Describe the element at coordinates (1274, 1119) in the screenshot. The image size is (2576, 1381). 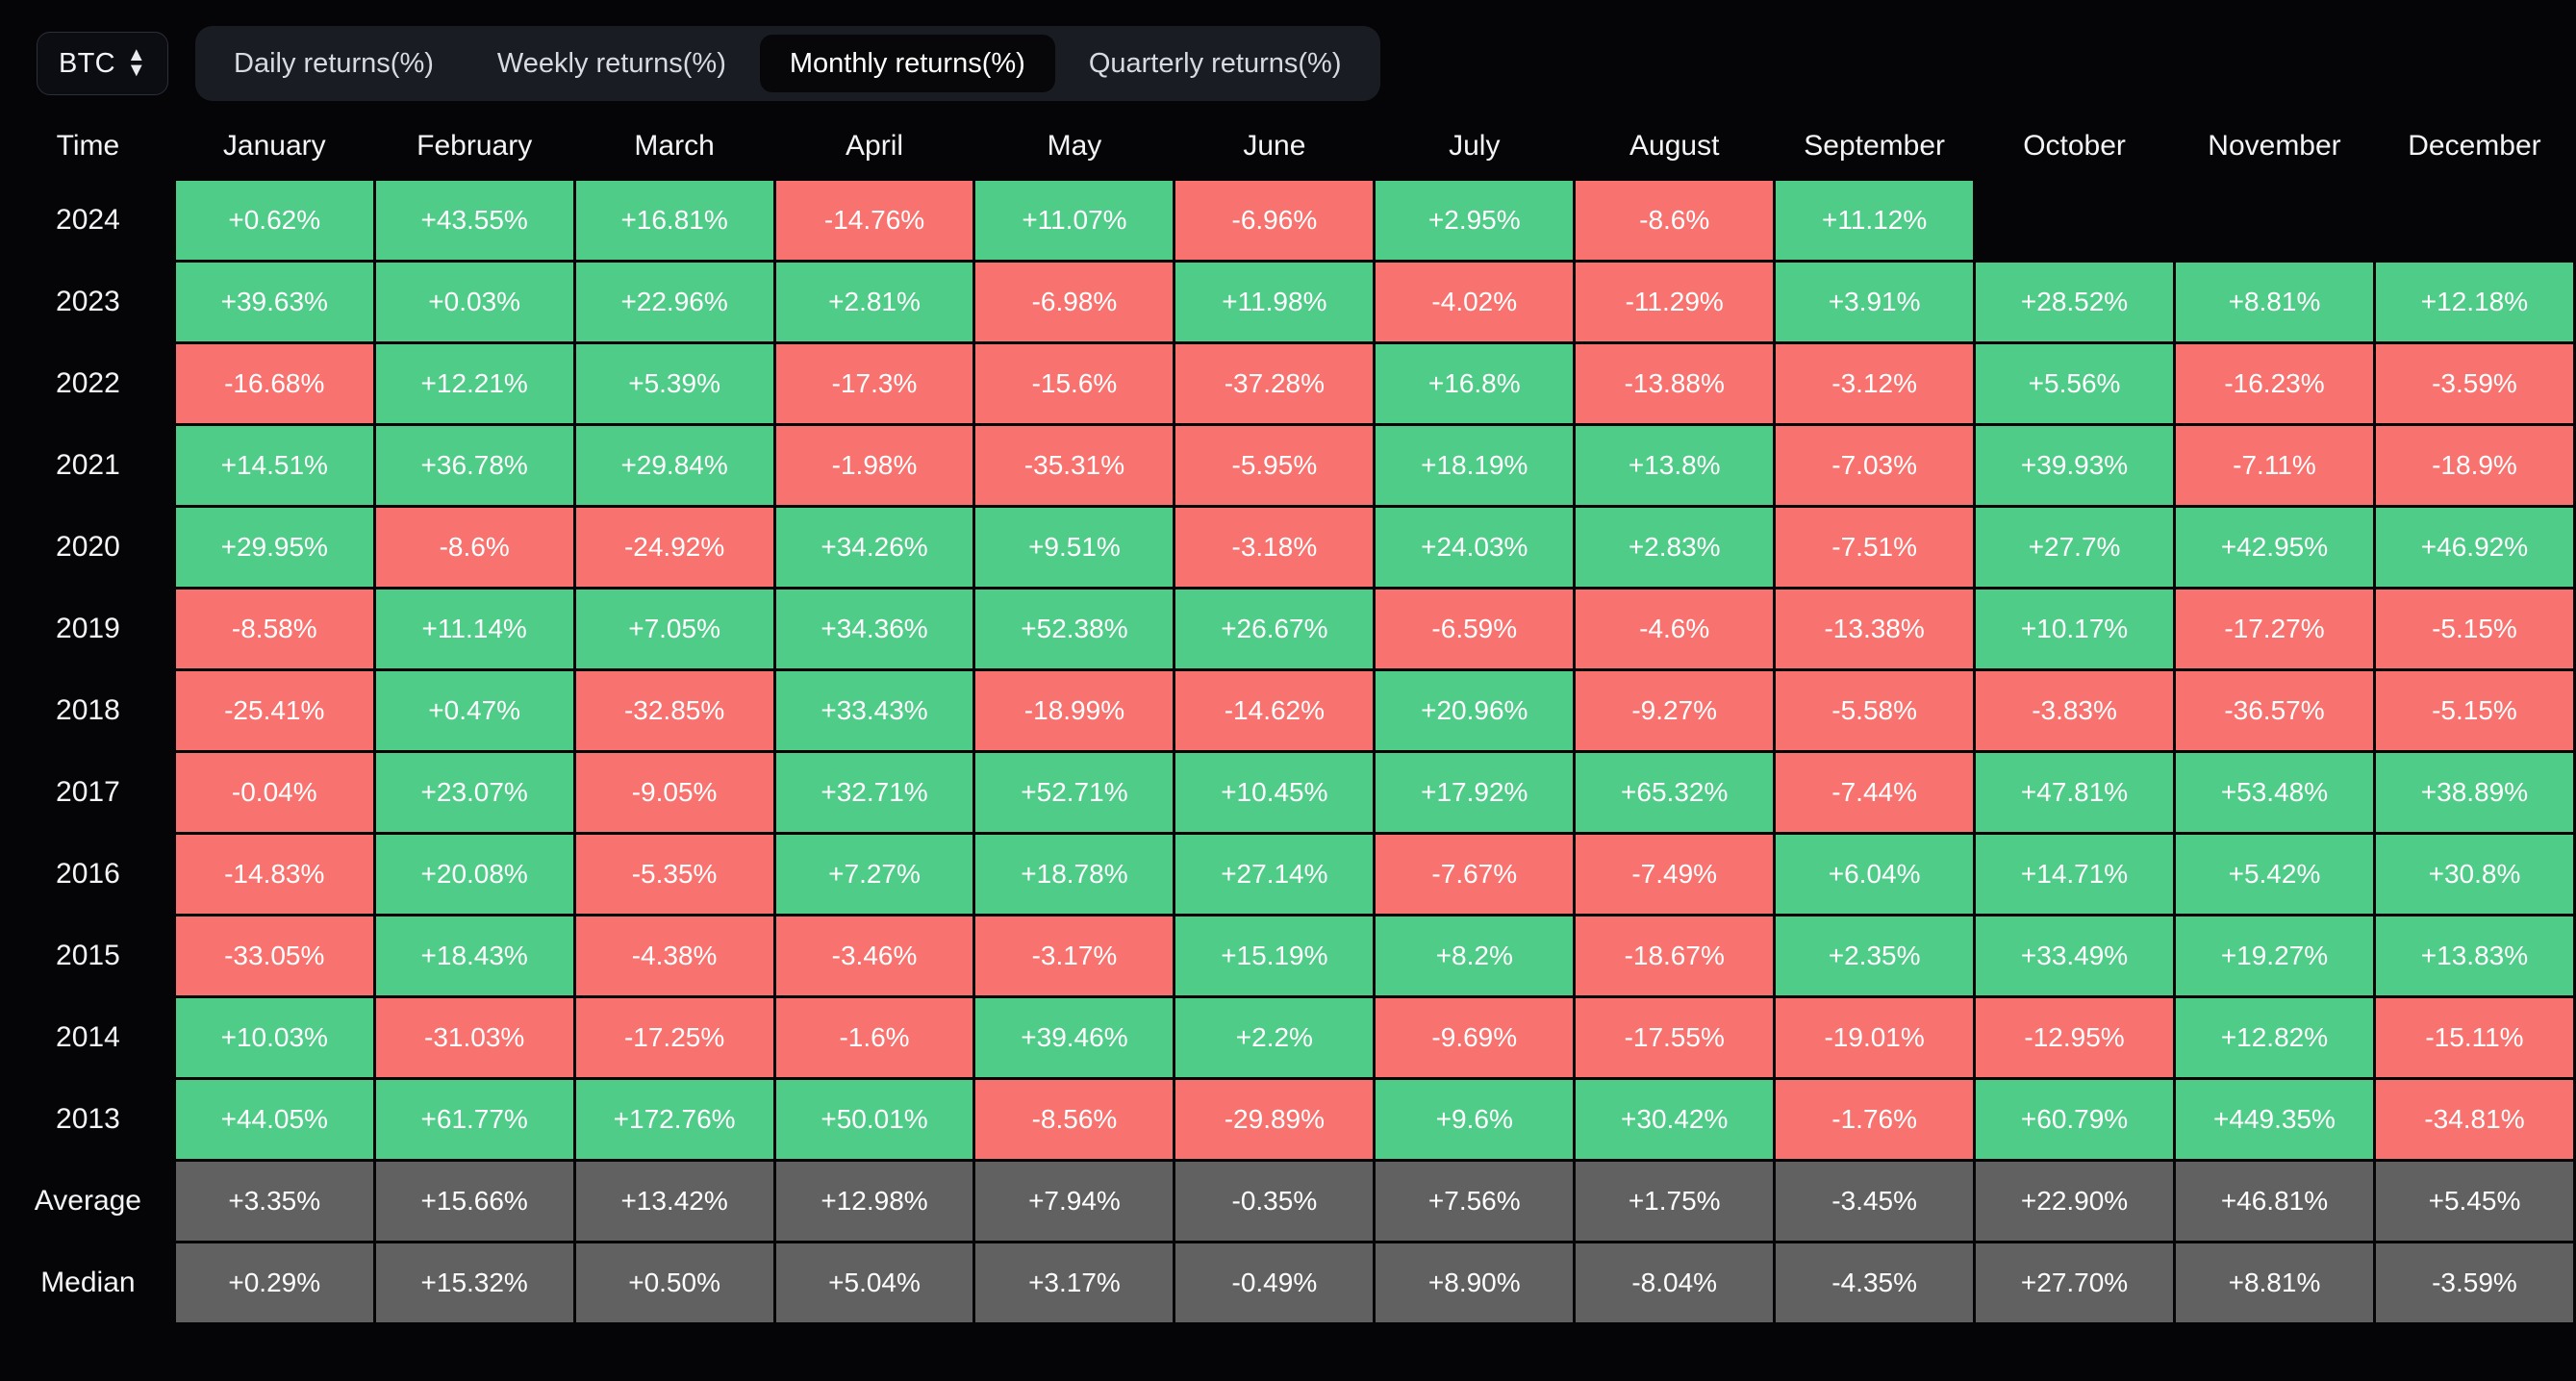
I see `heatmap-cell: -29.89%` at that location.